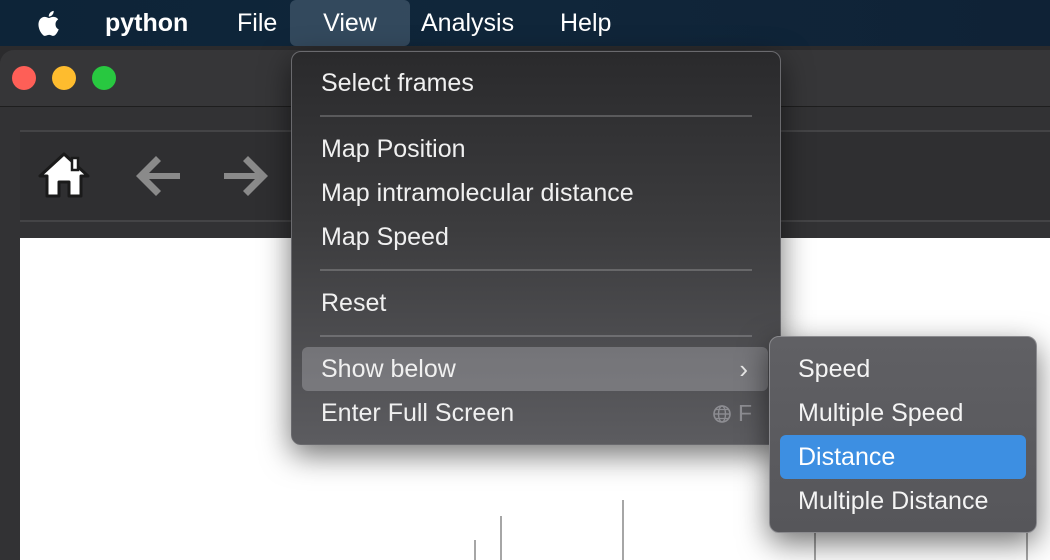 Image resolution: width=1050 pixels, height=560 pixels. Describe the element at coordinates (535, 237) in the screenshot. I see `menu-item-map-speed: Map Speed` at that location.